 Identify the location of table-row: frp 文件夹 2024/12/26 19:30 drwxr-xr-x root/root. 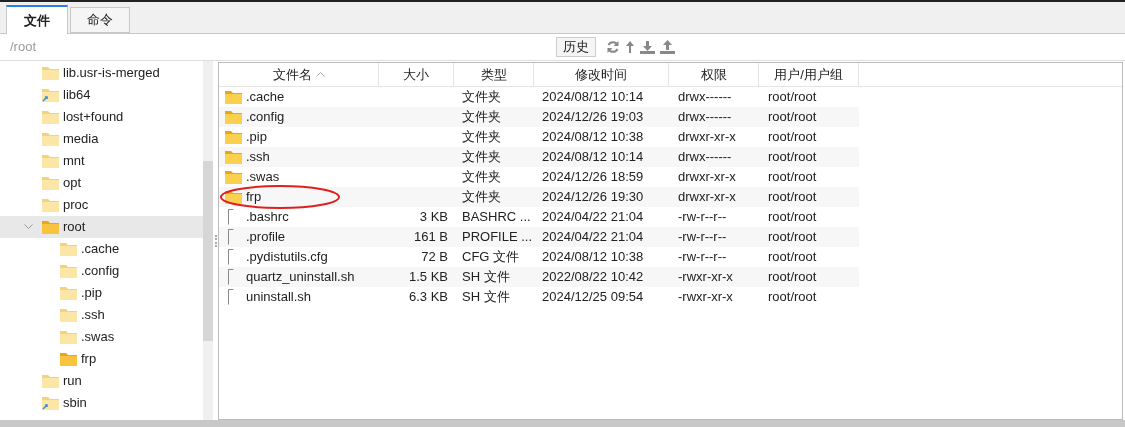
(539, 197).